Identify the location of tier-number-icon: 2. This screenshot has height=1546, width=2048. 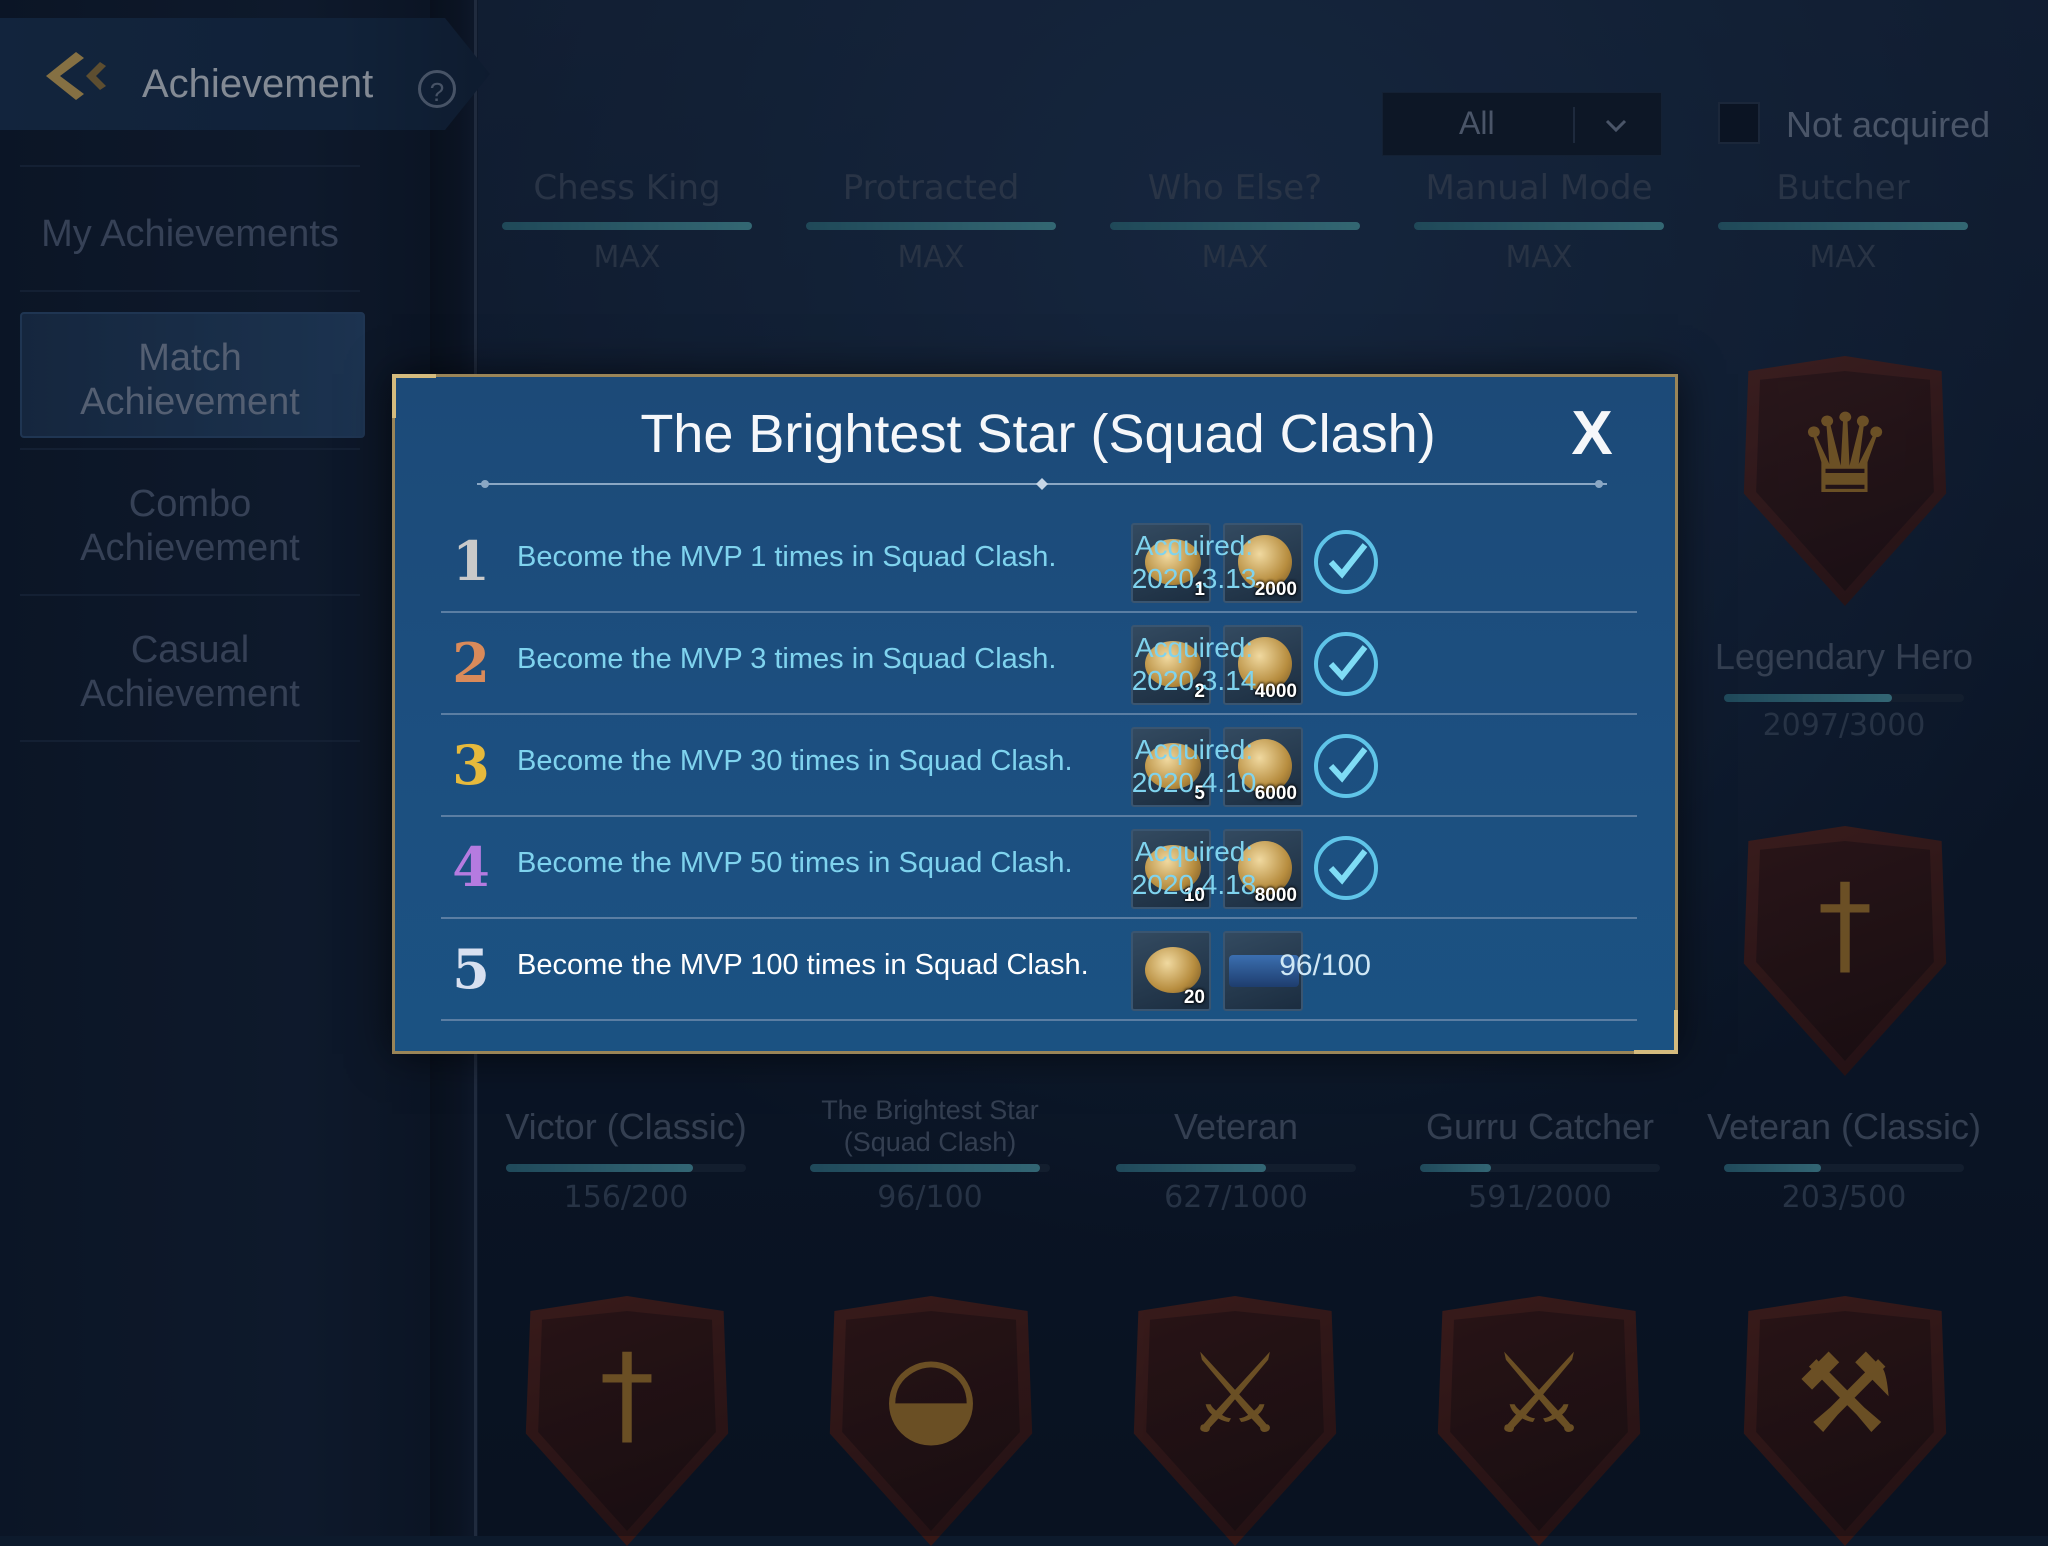
(471, 663).